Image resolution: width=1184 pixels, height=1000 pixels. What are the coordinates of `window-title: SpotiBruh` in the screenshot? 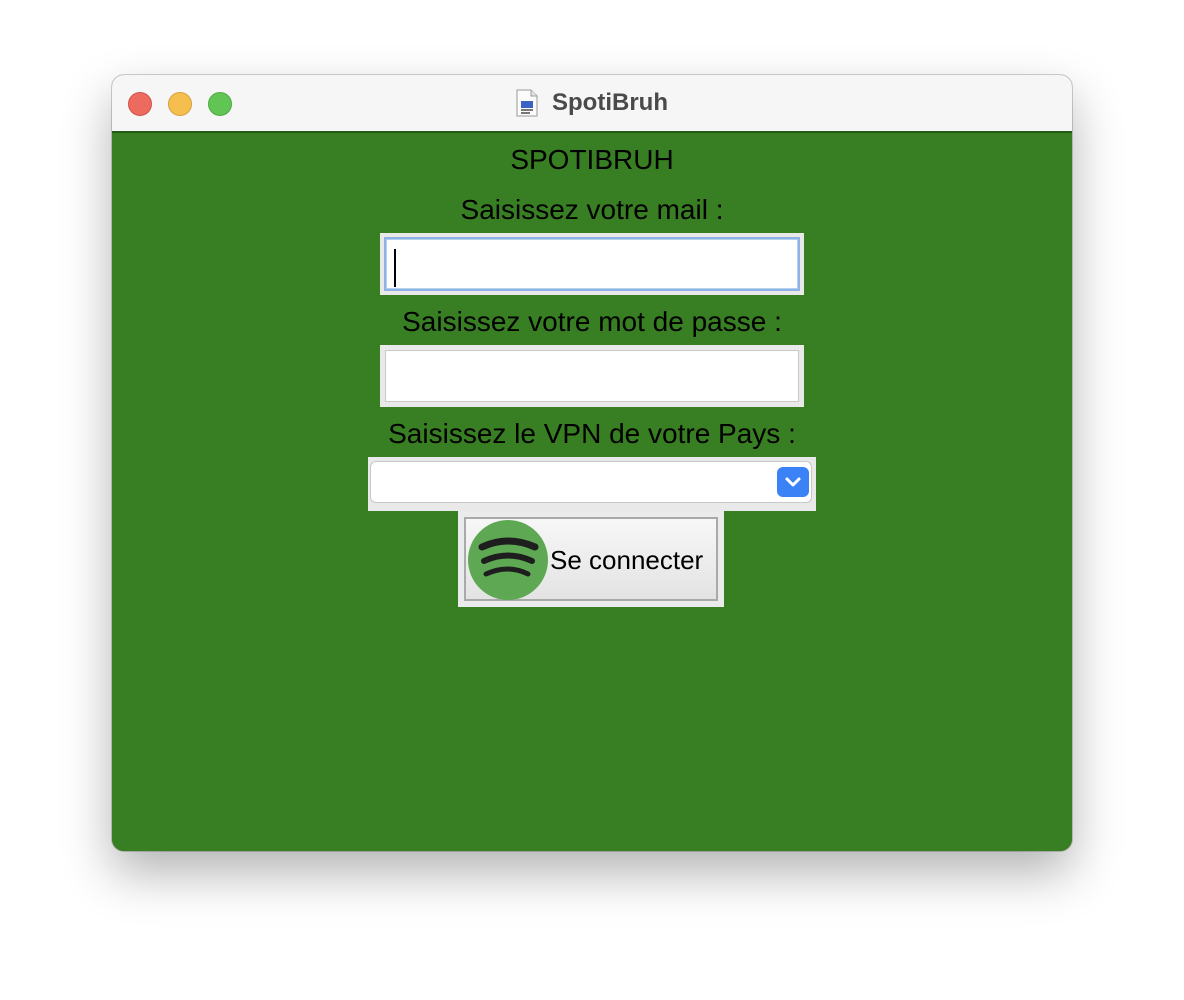 It's located at (610, 102).